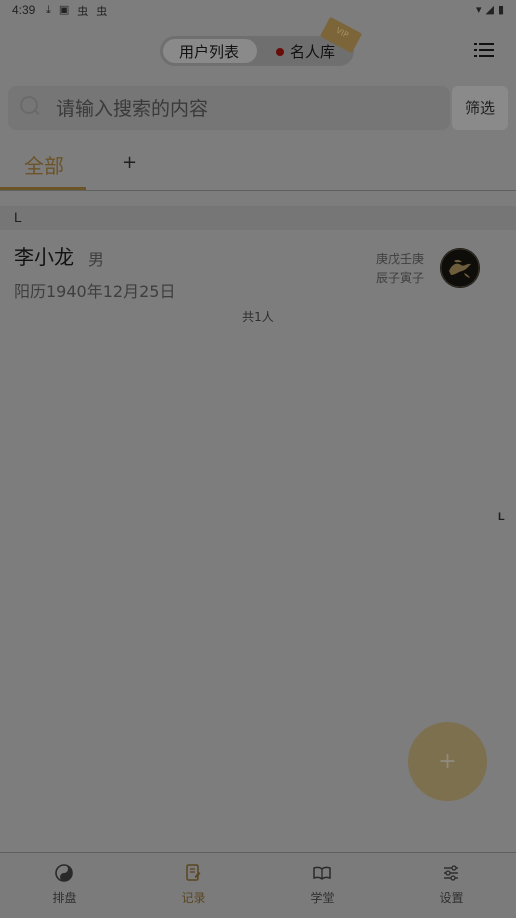  I want to click on add-tab-button: +, so click(129, 162).